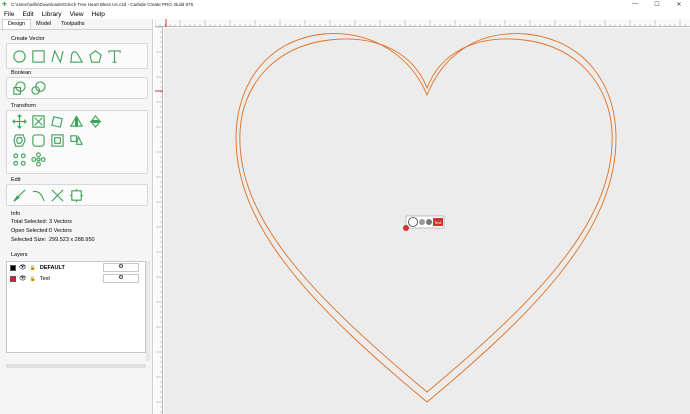  I want to click on boolean-label: Boolean, so click(21, 73).